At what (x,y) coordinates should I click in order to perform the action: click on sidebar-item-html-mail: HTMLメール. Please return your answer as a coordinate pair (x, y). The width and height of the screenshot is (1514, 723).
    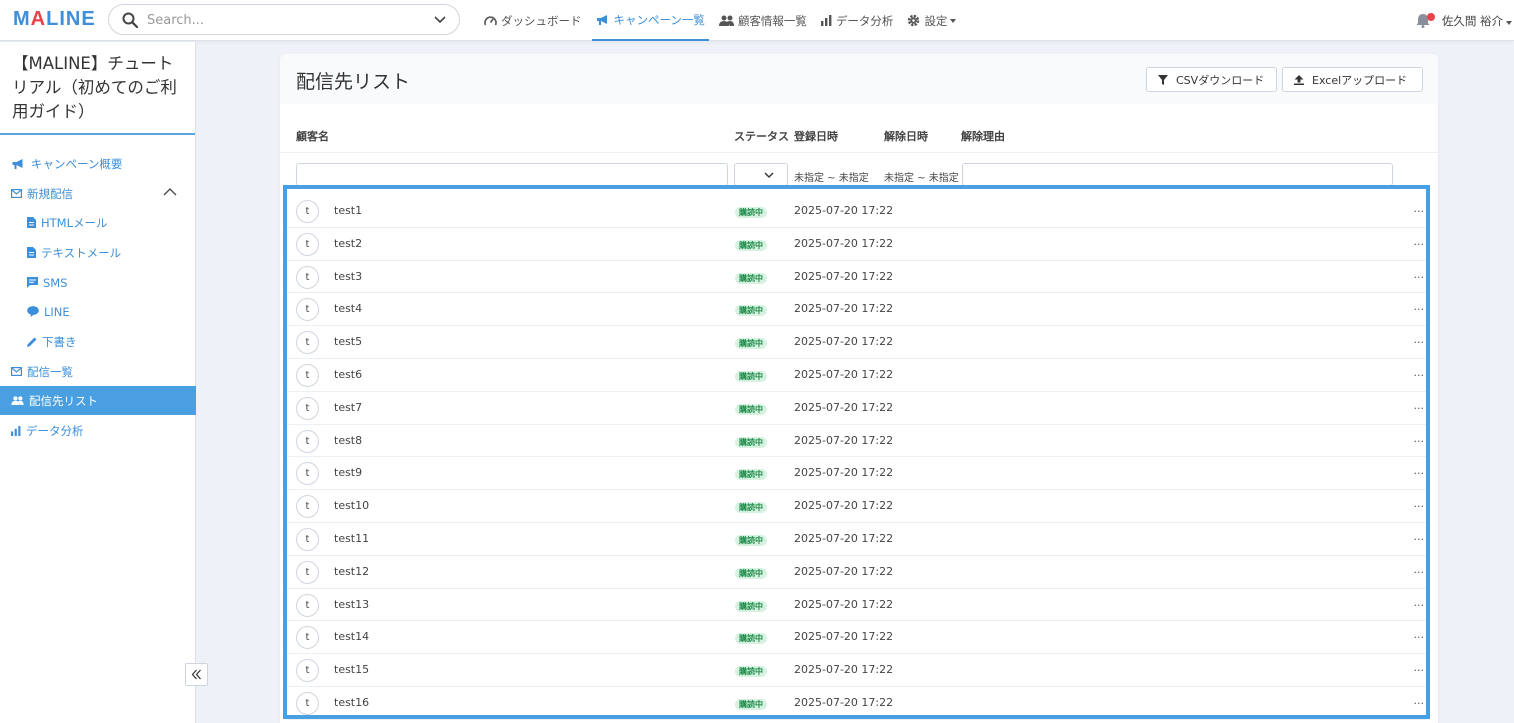
    Looking at the image, I should click on (98, 222).